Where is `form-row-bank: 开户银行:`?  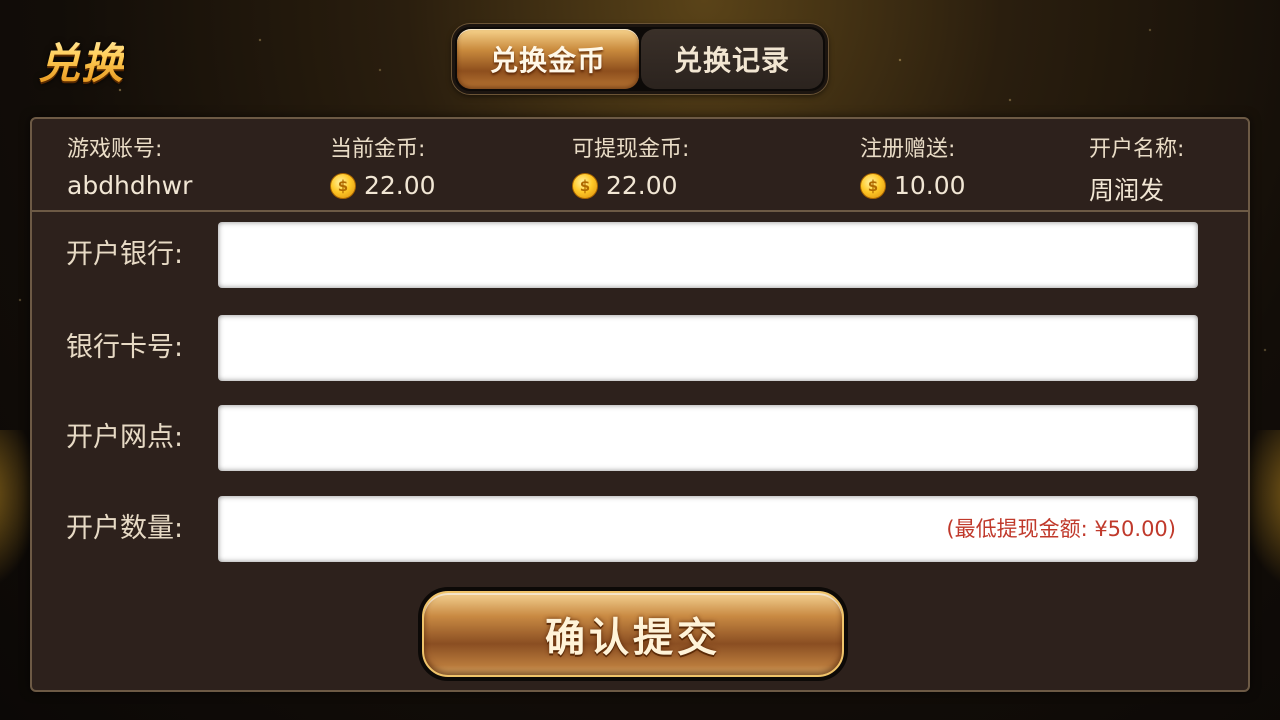
form-row-bank: 开户银行: is located at coordinates (640, 255).